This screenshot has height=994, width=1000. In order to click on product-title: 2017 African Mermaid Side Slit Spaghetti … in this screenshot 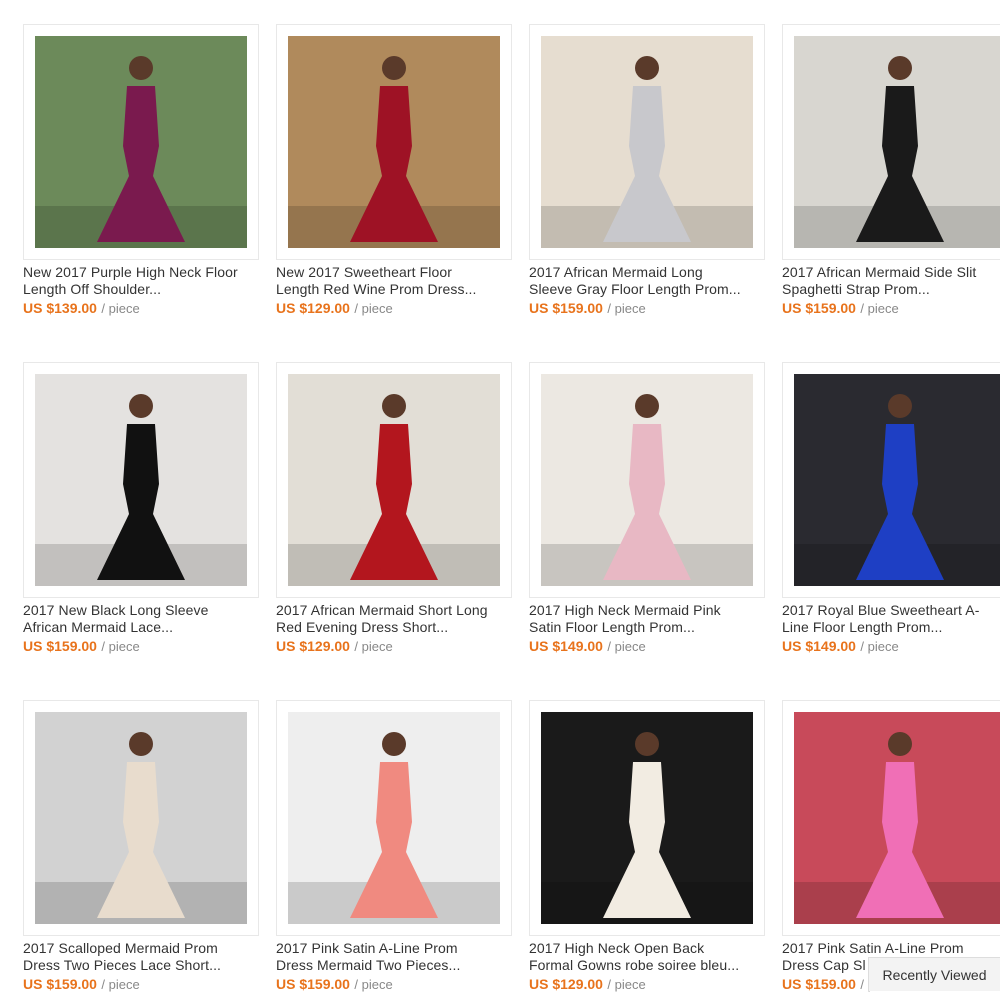, I will do `click(891, 281)`.